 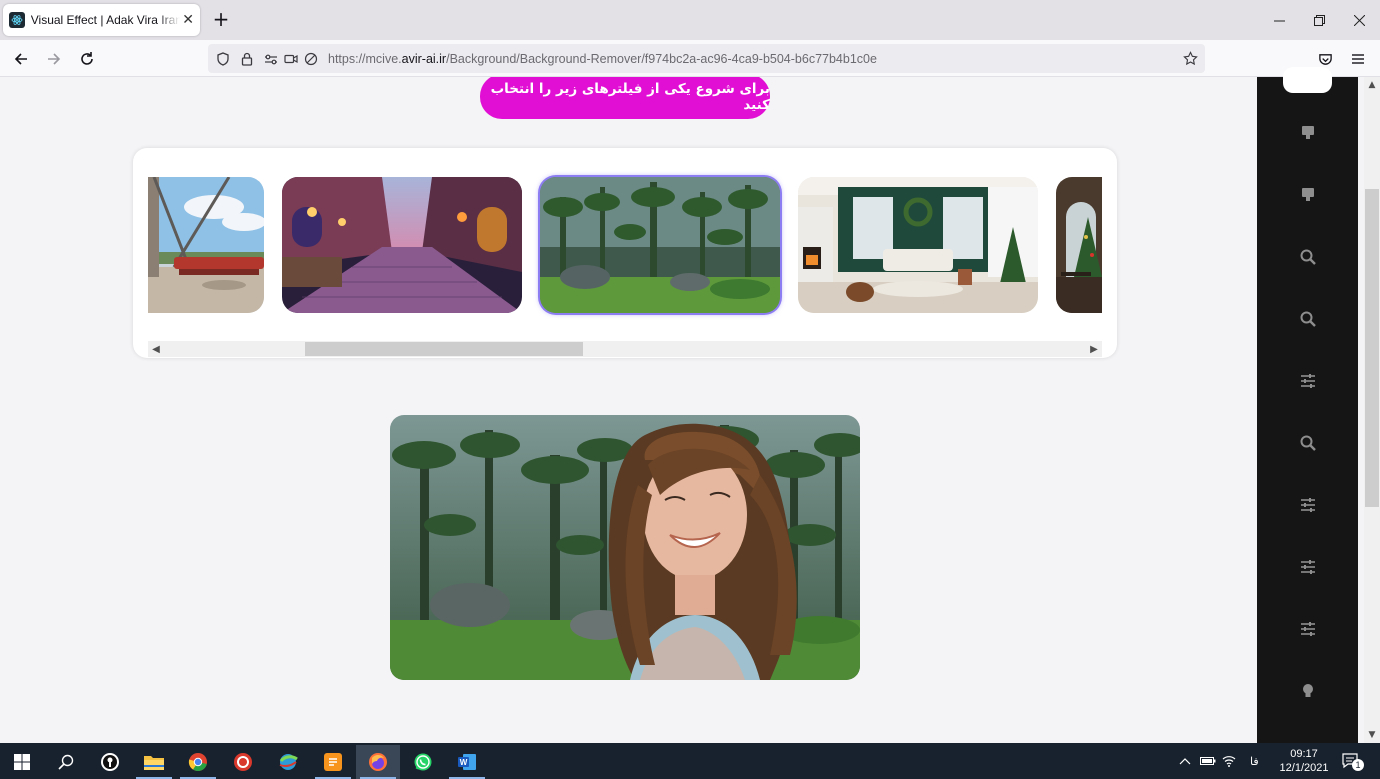 What do you see at coordinates (1372, 735) in the screenshot?
I see `scroll-down-icon: ▼` at bounding box center [1372, 735].